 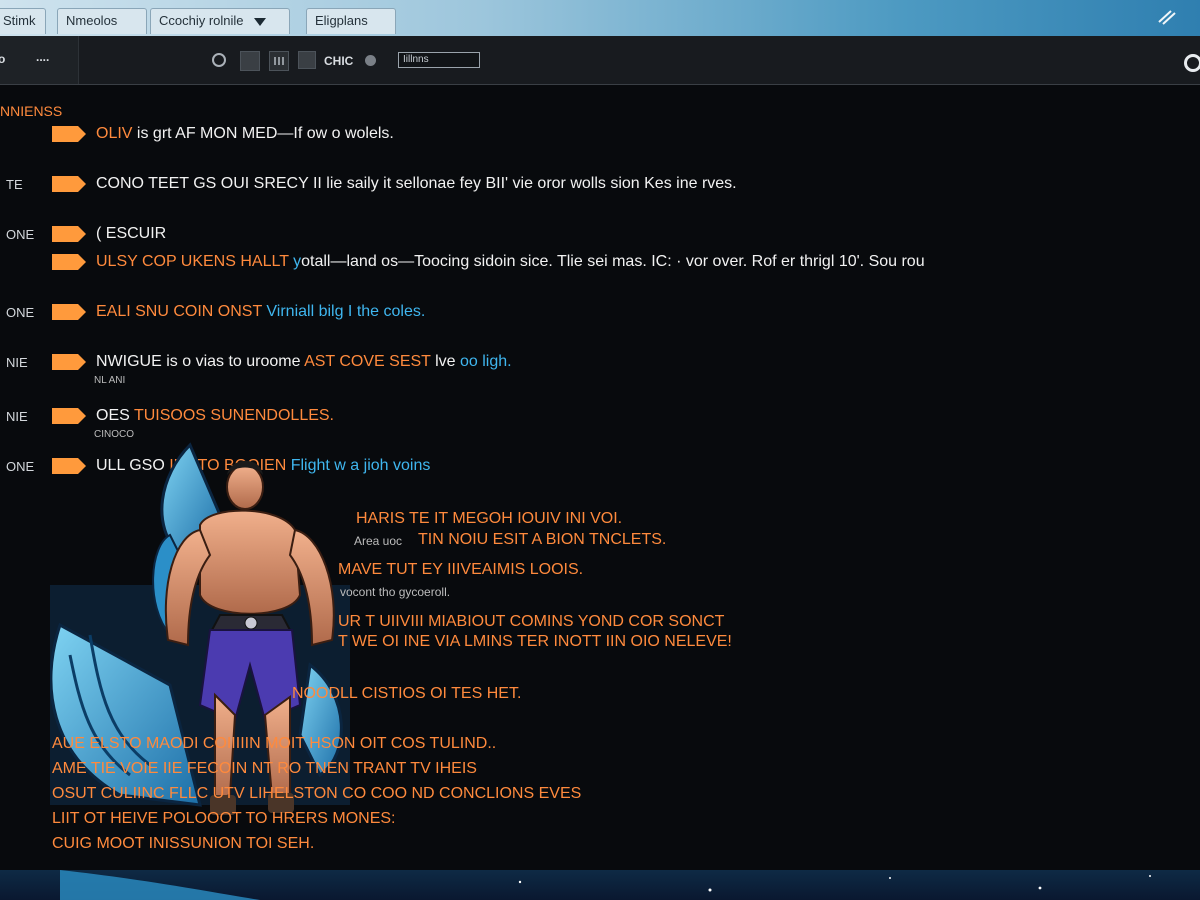 What do you see at coordinates (307, 60) in the screenshot?
I see `frame-icon` at bounding box center [307, 60].